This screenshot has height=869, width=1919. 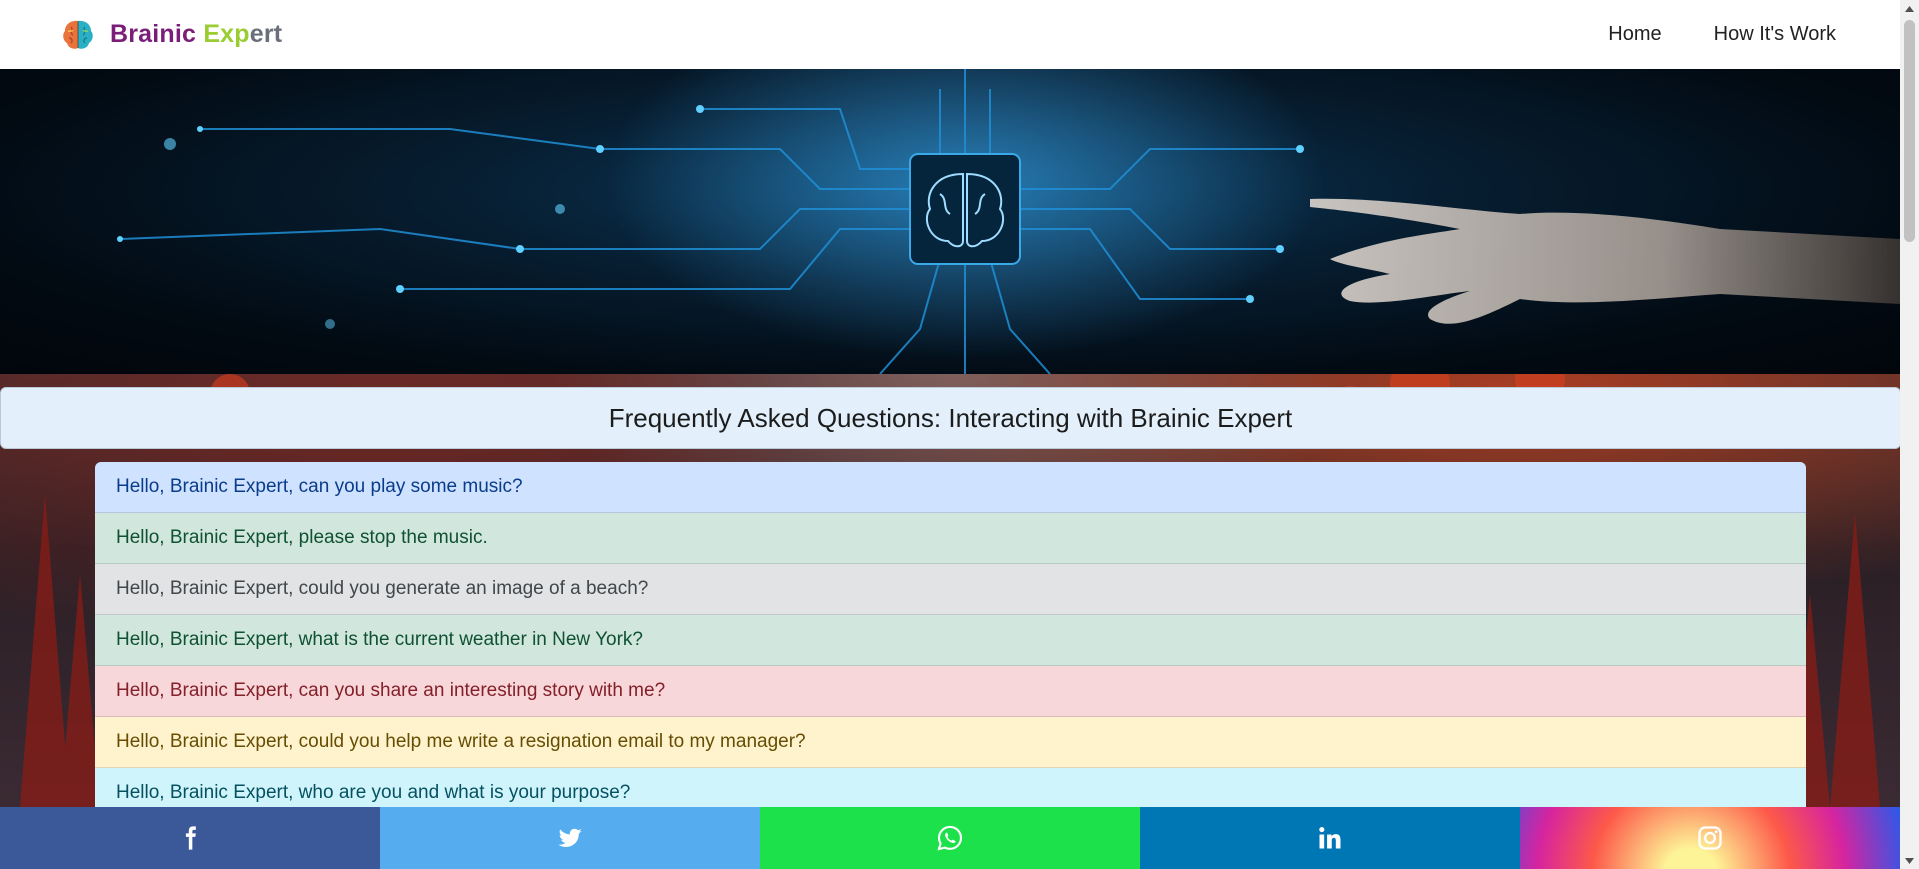 I want to click on twitter-icon, so click(x=570, y=837).